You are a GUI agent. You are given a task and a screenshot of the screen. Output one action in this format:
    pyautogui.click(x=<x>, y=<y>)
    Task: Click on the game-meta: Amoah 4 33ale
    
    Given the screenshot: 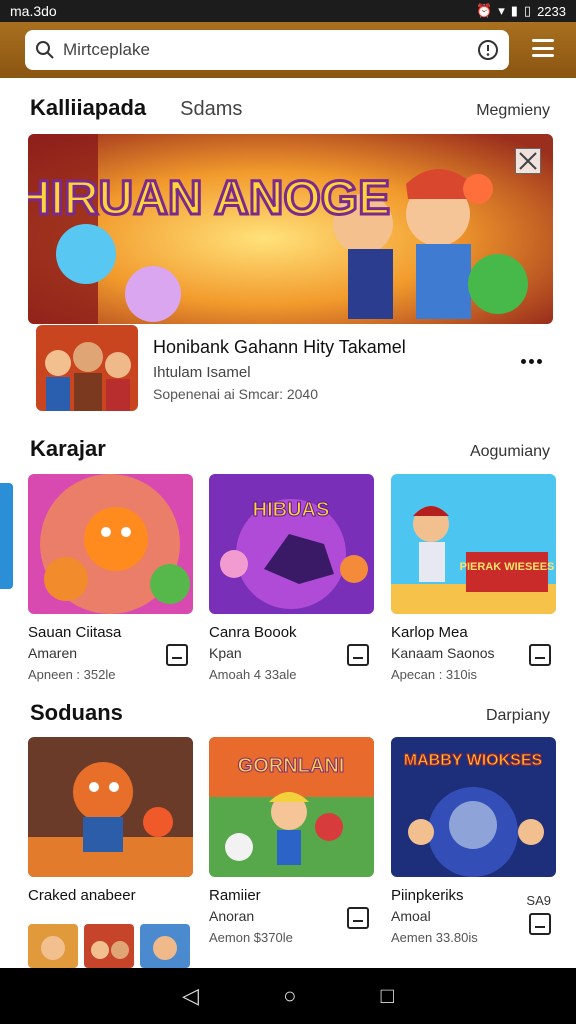 What is the action you would take?
    pyautogui.click(x=253, y=674)
    